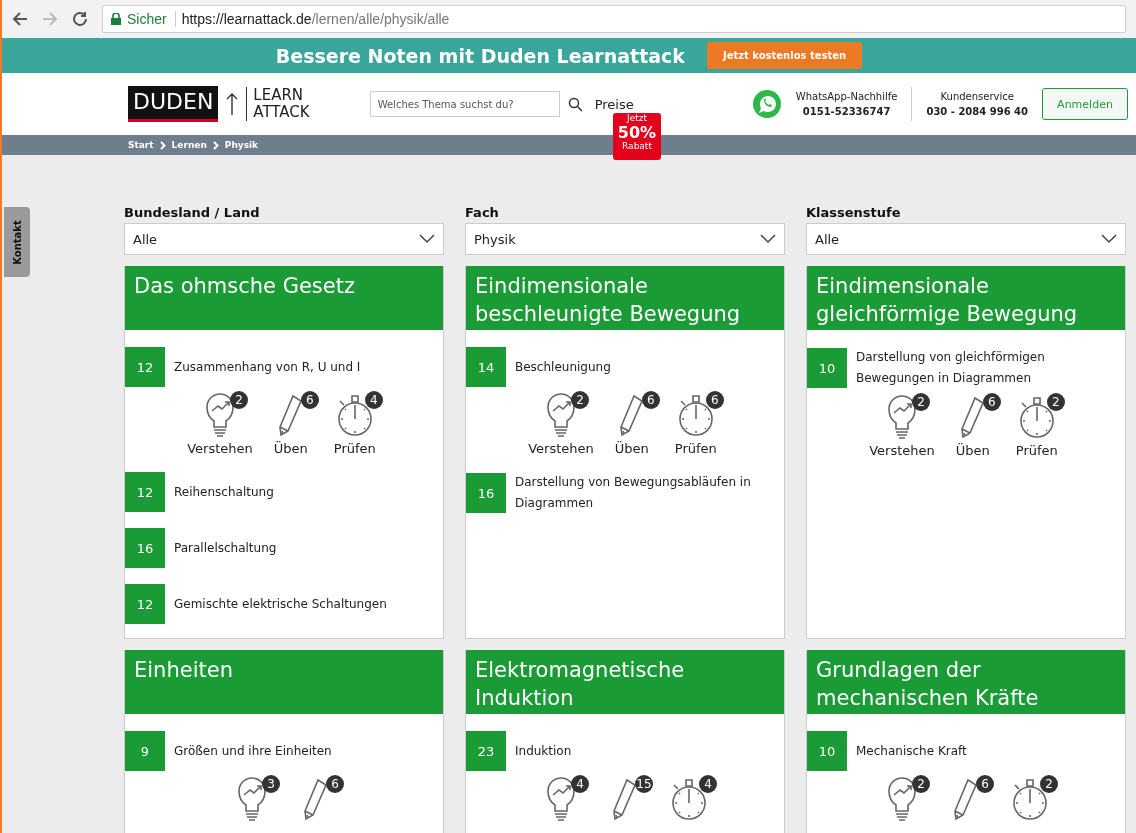 This screenshot has width=1136, height=833. What do you see at coordinates (480, 55) in the screenshot?
I see `promo-text: Bessere Noten mit Duden Learnattack` at bounding box center [480, 55].